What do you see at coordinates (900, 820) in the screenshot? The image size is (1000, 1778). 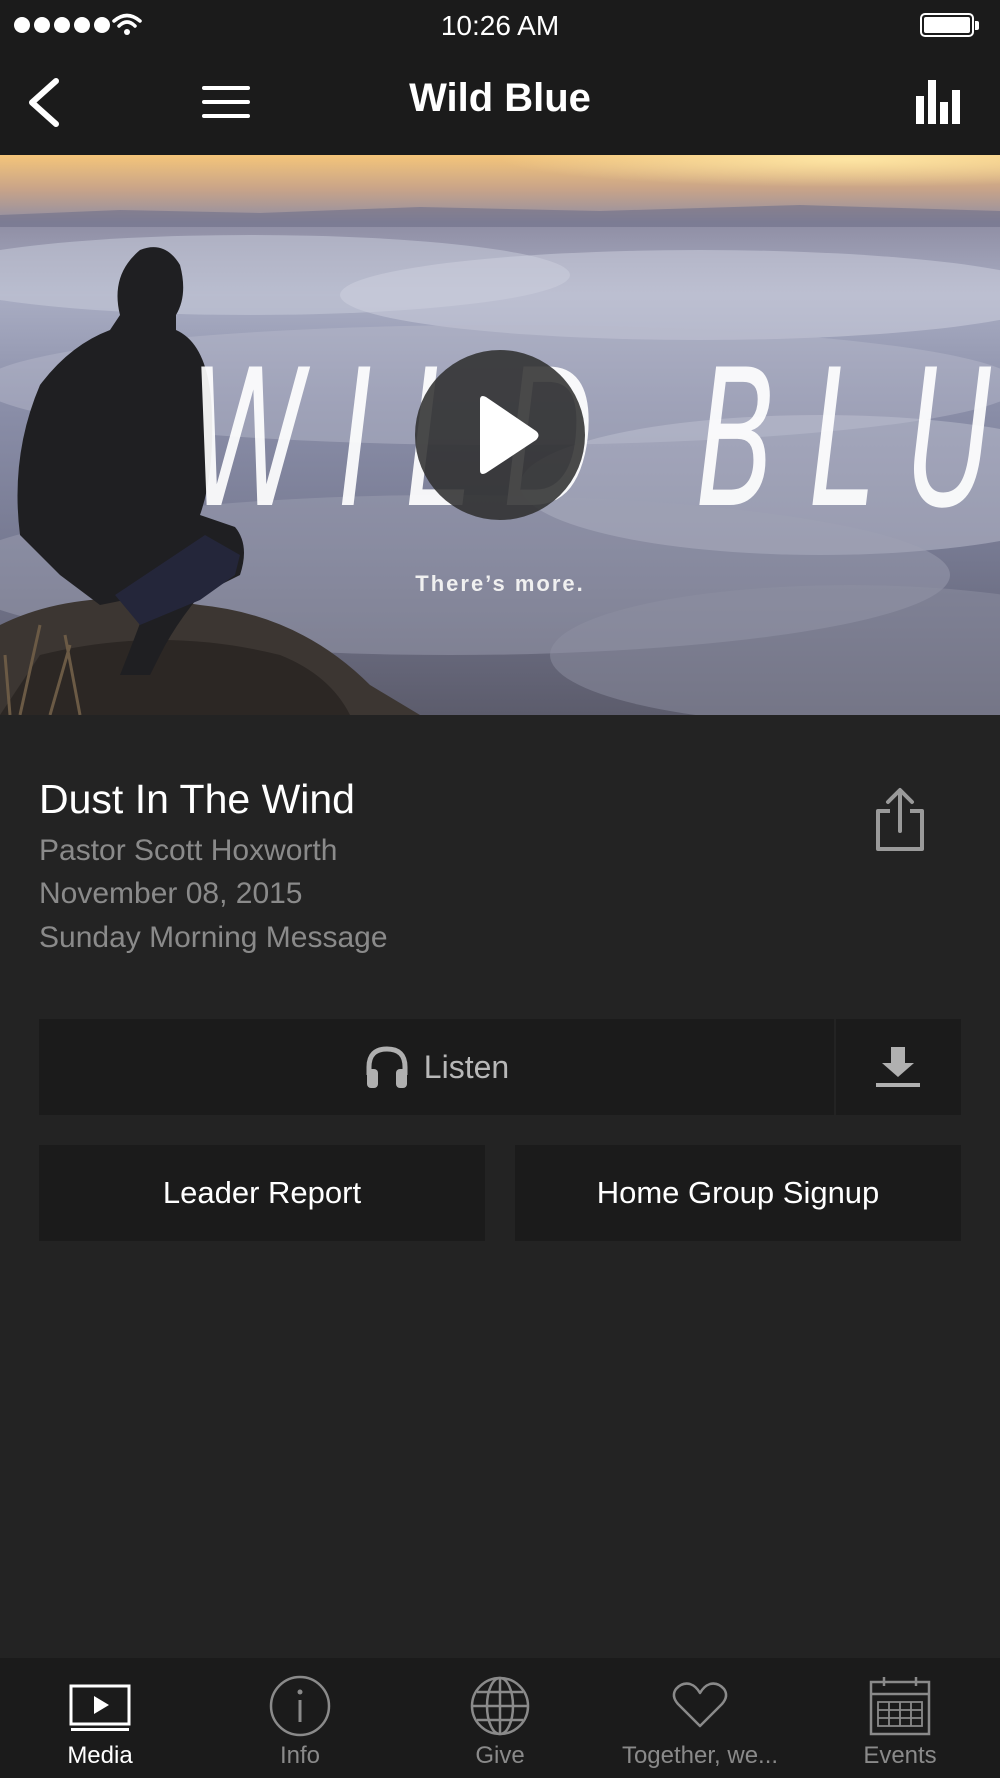 I see `share-icon` at bounding box center [900, 820].